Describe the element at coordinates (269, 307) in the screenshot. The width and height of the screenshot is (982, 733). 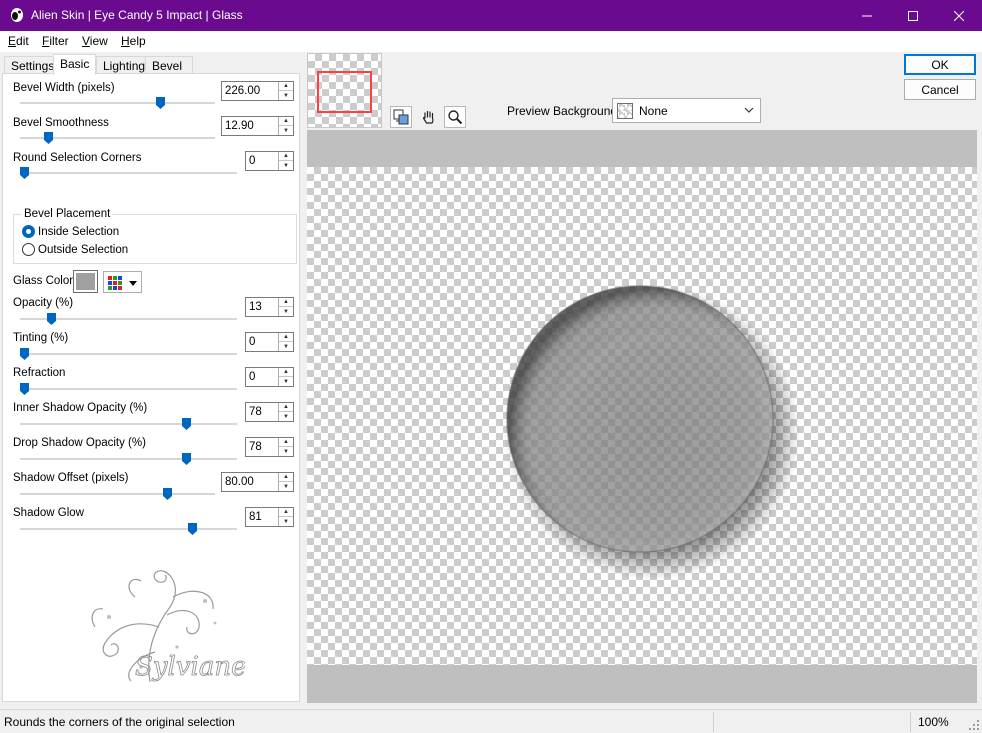
I see `opacity-spinner: 13 ▲ ▼` at that location.